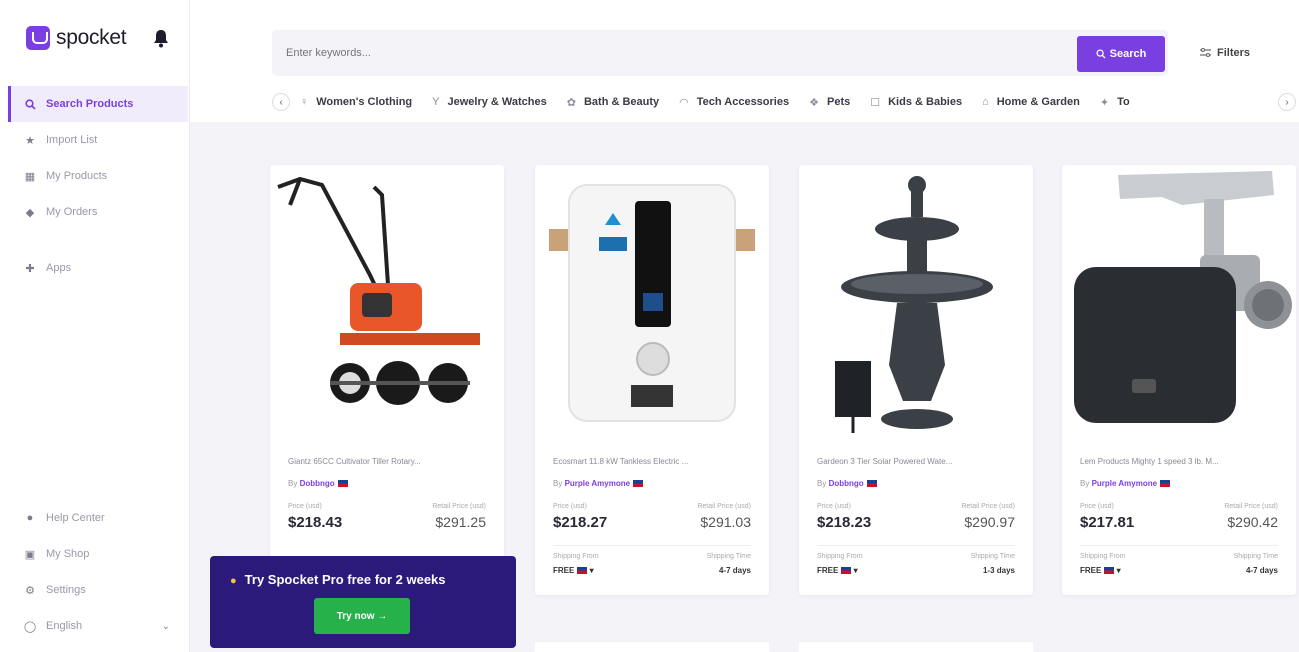  I want to click on filters-label: Filters, so click(1234, 53).